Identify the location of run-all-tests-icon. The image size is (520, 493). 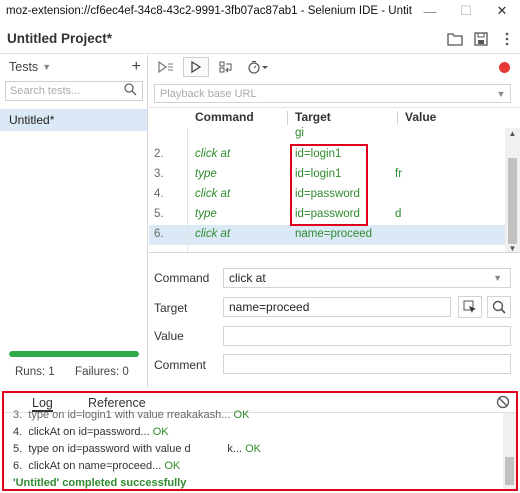
(166, 67).